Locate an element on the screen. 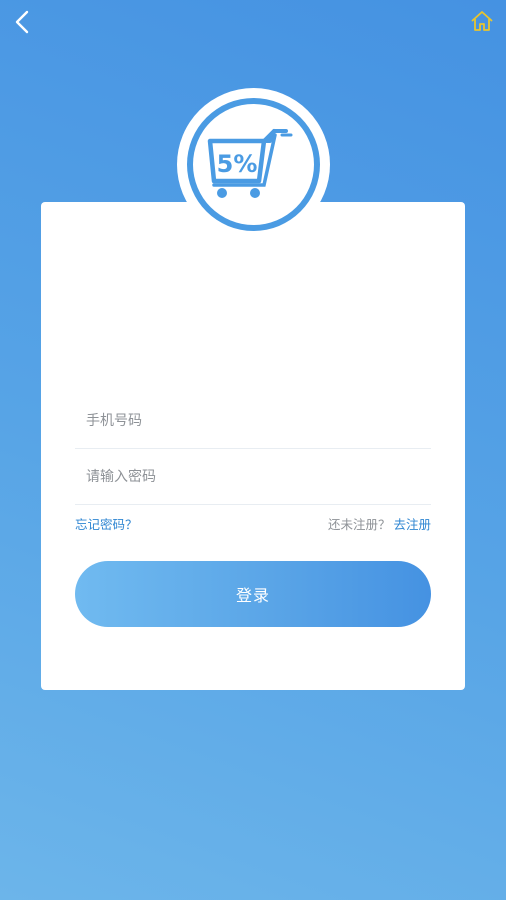 The image size is (506, 900). home-button is located at coordinates (482, 21).